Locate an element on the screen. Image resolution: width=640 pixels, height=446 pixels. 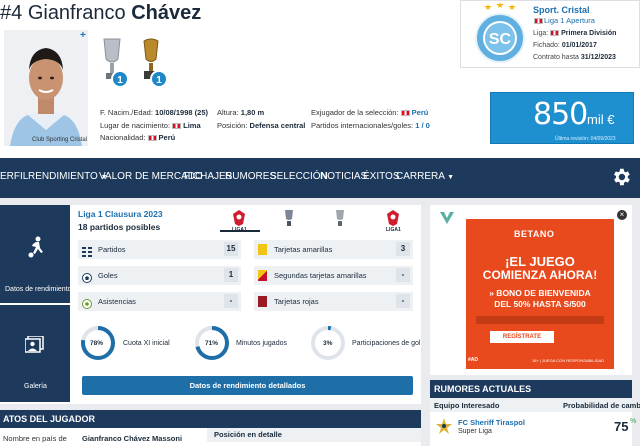
rumor-league: Super Liga is located at coordinates (475, 431).